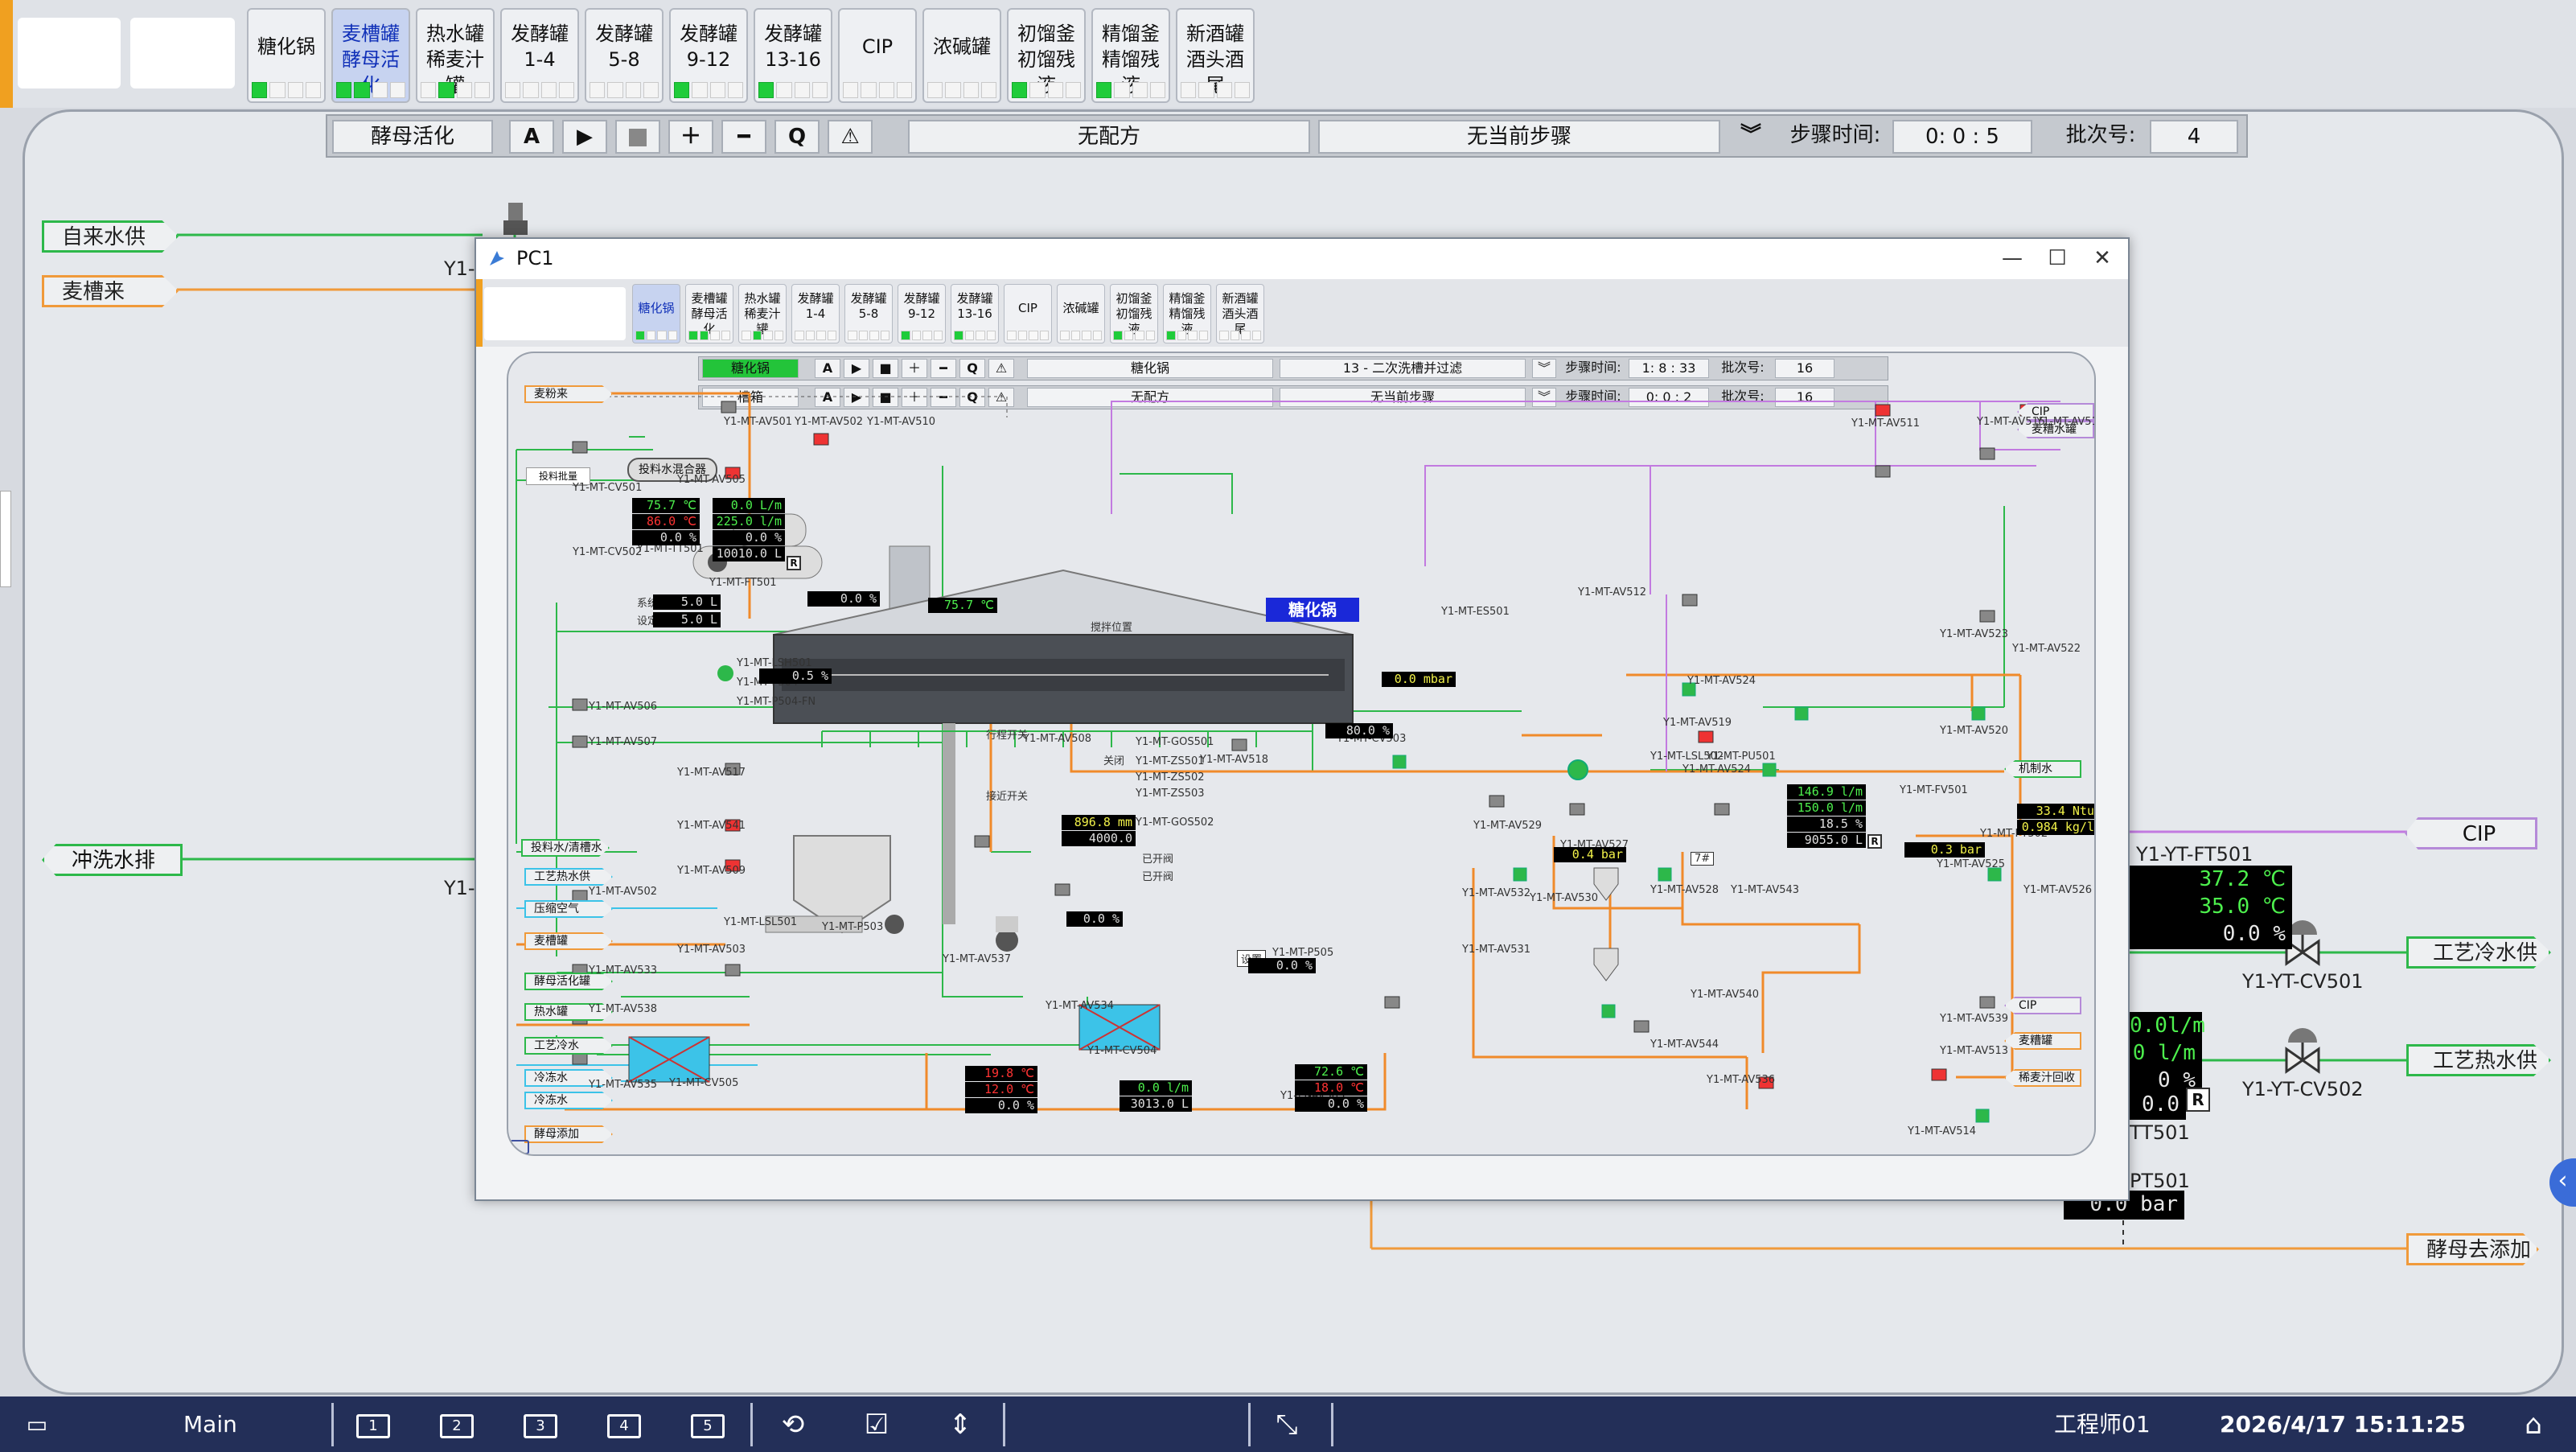  I want to click on window-icon: ▭, so click(37, 1425).